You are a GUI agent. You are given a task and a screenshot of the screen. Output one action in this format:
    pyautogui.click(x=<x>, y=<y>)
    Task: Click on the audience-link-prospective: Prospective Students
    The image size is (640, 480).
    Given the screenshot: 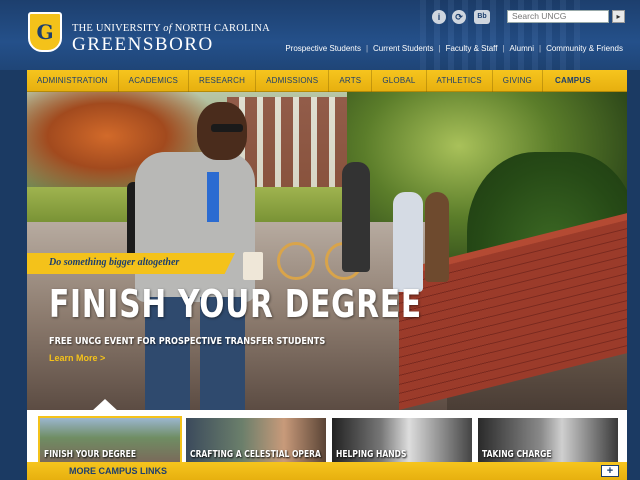 What is the action you would take?
    pyautogui.click(x=323, y=48)
    